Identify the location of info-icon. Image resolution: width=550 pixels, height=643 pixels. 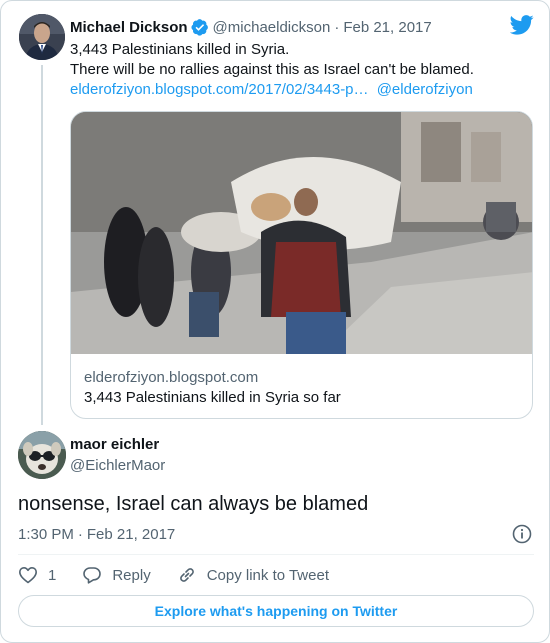
(522, 534).